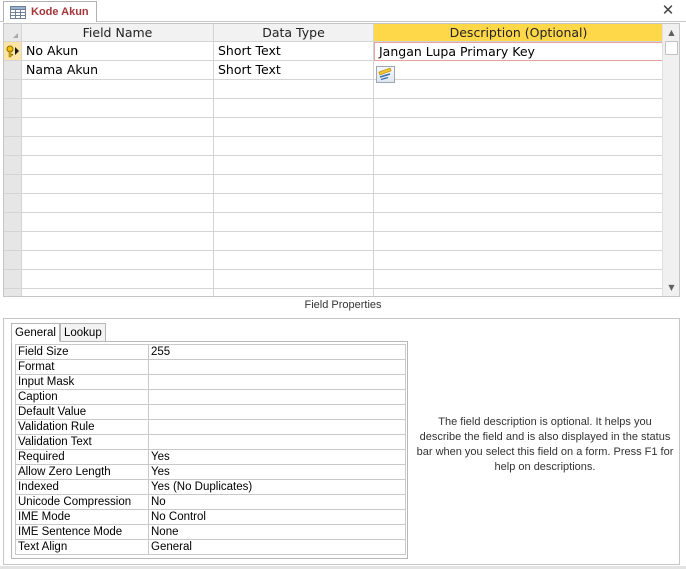 The height and width of the screenshot is (569, 686). What do you see at coordinates (82, 517) in the screenshot?
I see `property-name: IME Mode` at bounding box center [82, 517].